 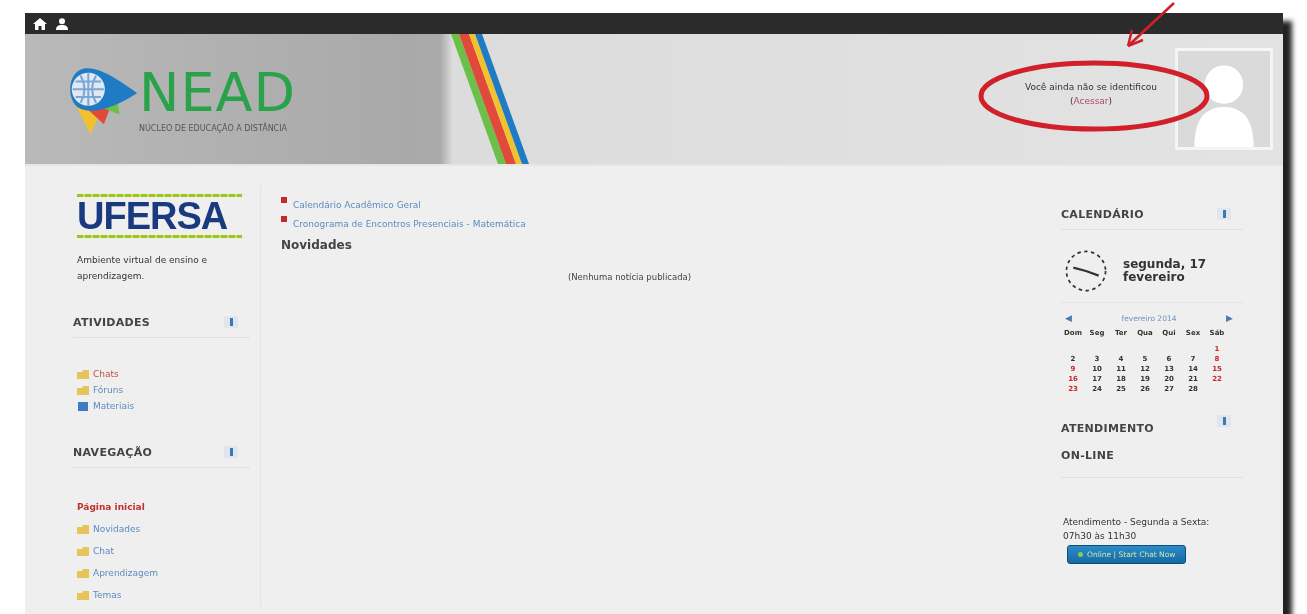 What do you see at coordinates (108, 390) in the screenshot?
I see `sidebar-link: Fóruns` at bounding box center [108, 390].